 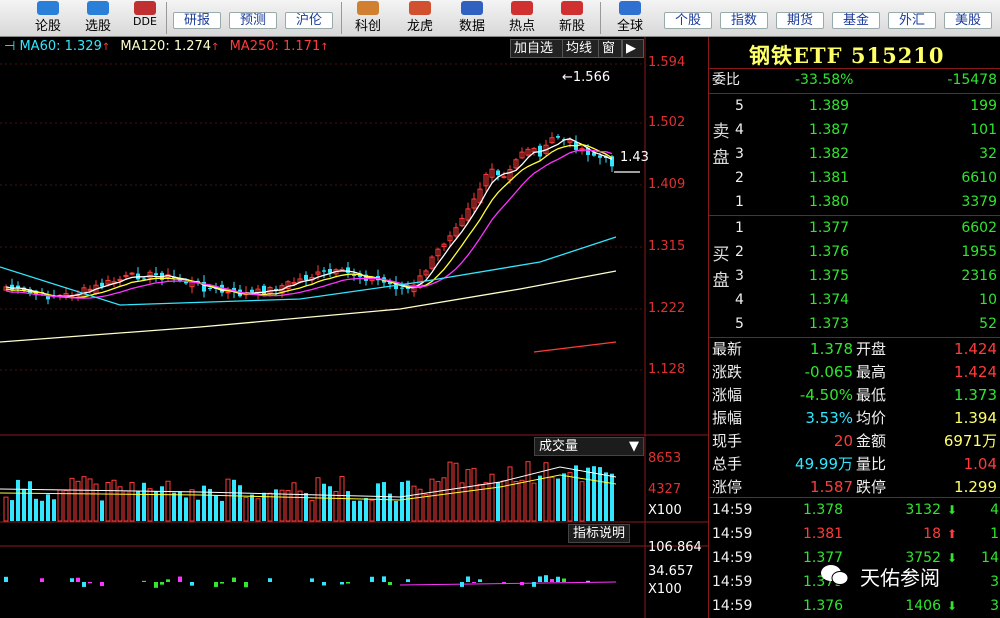 What do you see at coordinates (667, 62) in the screenshot?
I see `price-tick: 1.594` at bounding box center [667, 62].